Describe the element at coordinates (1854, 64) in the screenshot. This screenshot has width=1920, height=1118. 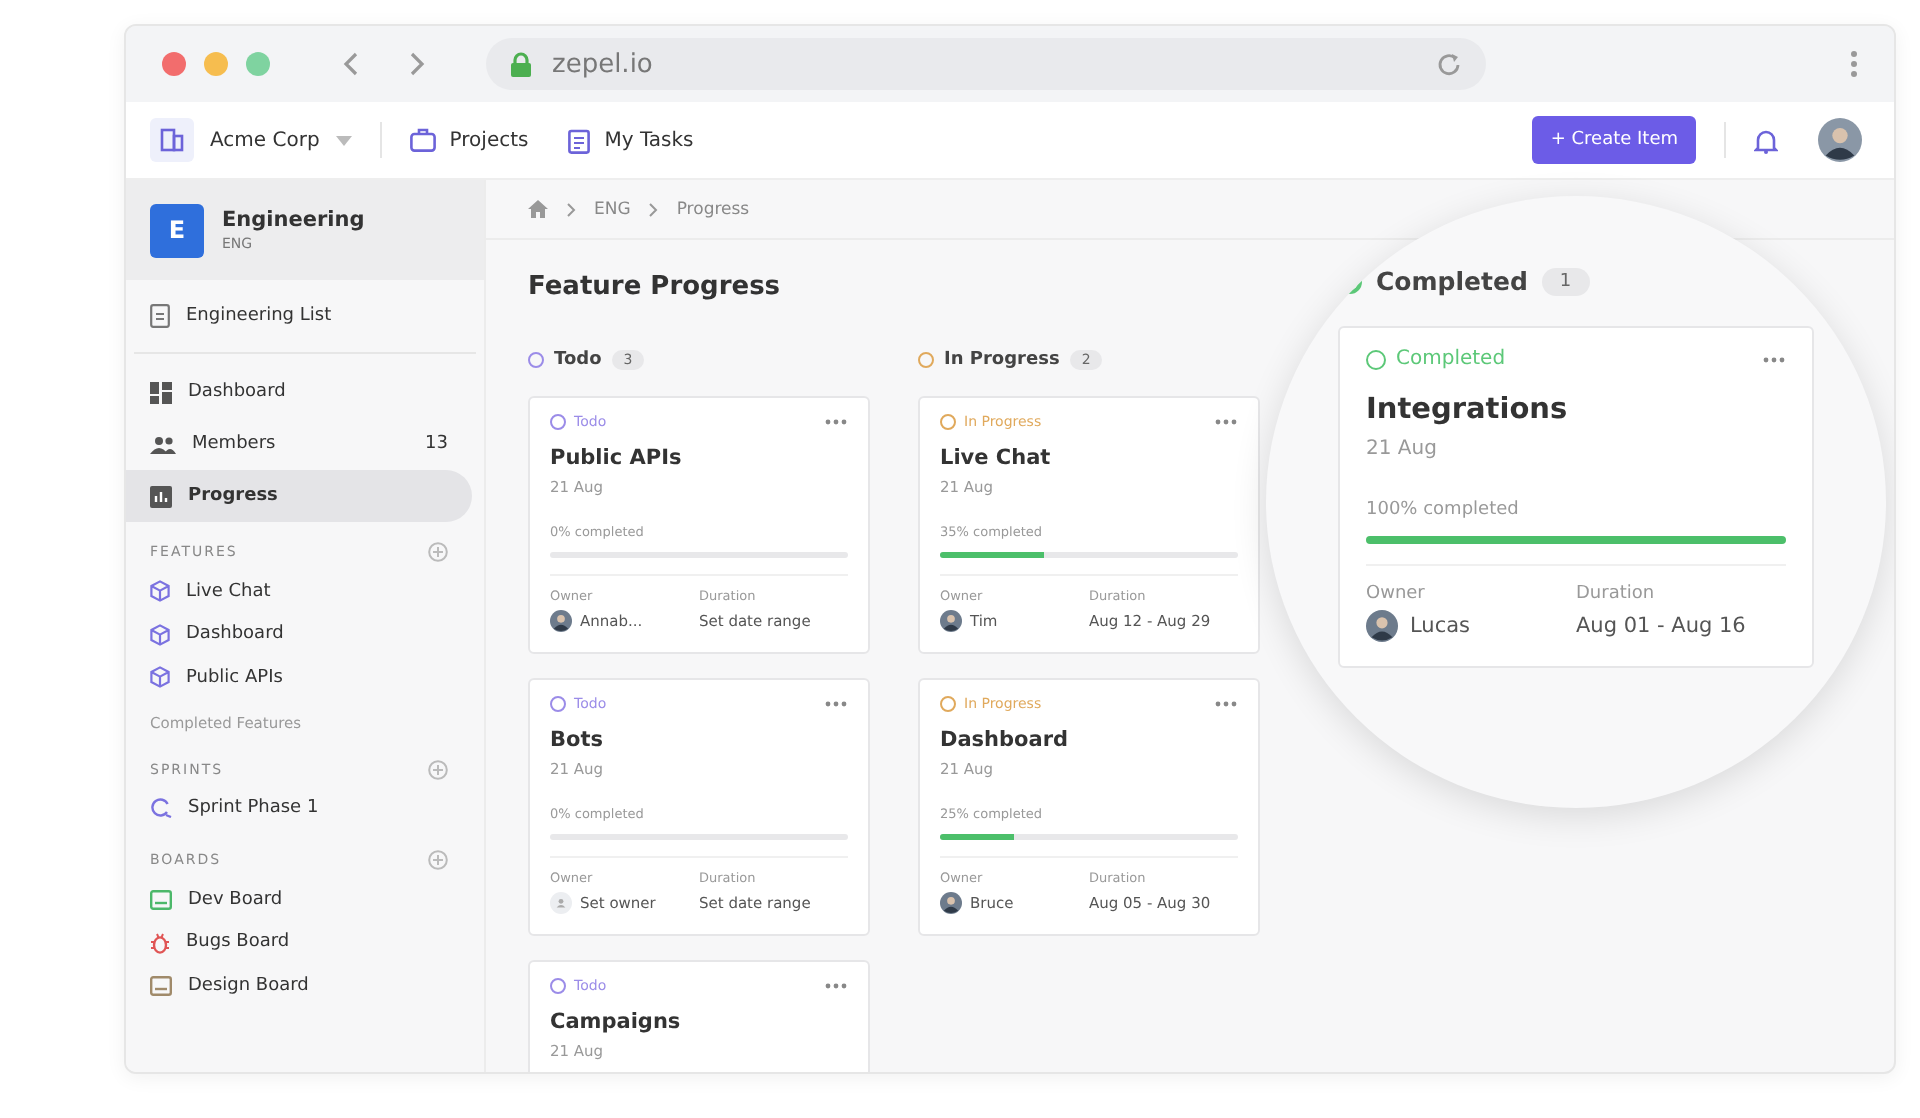
I see `menu-icon` at that location.